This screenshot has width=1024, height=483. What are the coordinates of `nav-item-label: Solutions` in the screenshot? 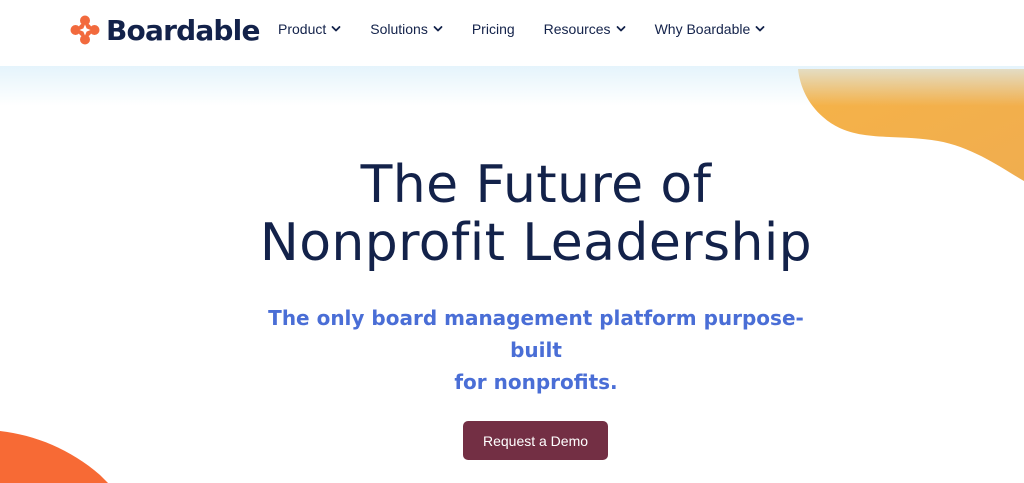 It's located at (399, 29).